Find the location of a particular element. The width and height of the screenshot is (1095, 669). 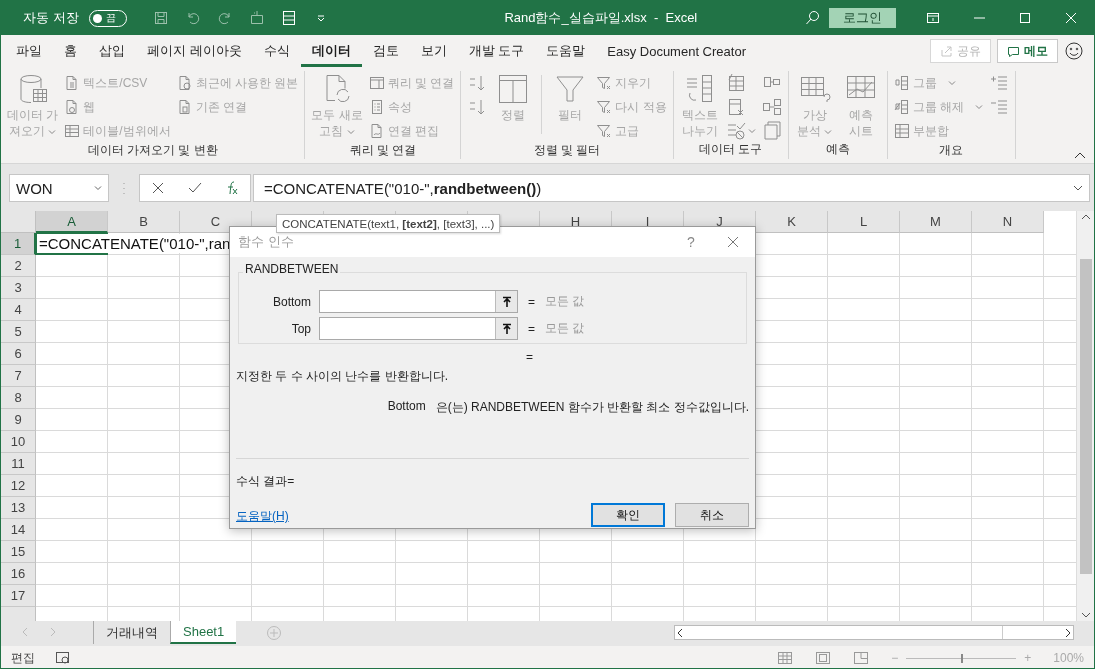

row-header: 13 is located at coordinates (18, 508).